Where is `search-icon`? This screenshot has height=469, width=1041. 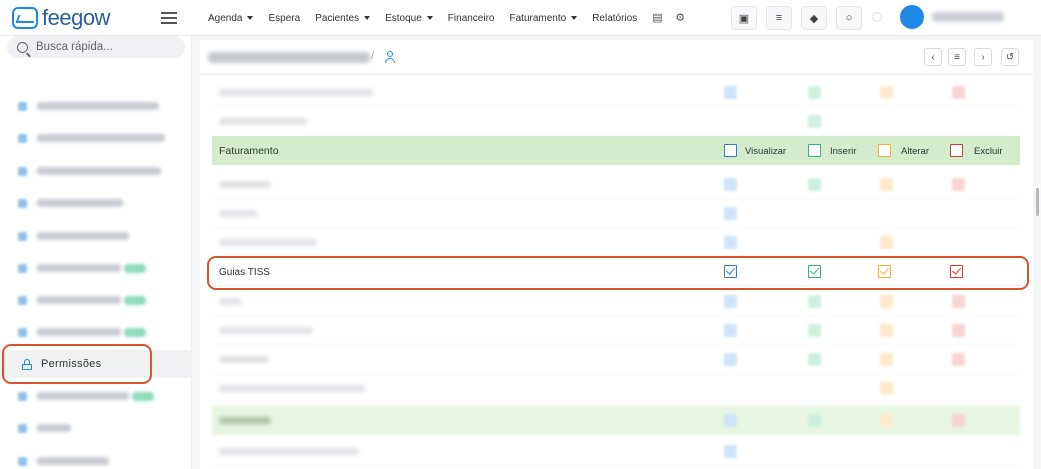
search-icon is located at coordinates (22, 47).